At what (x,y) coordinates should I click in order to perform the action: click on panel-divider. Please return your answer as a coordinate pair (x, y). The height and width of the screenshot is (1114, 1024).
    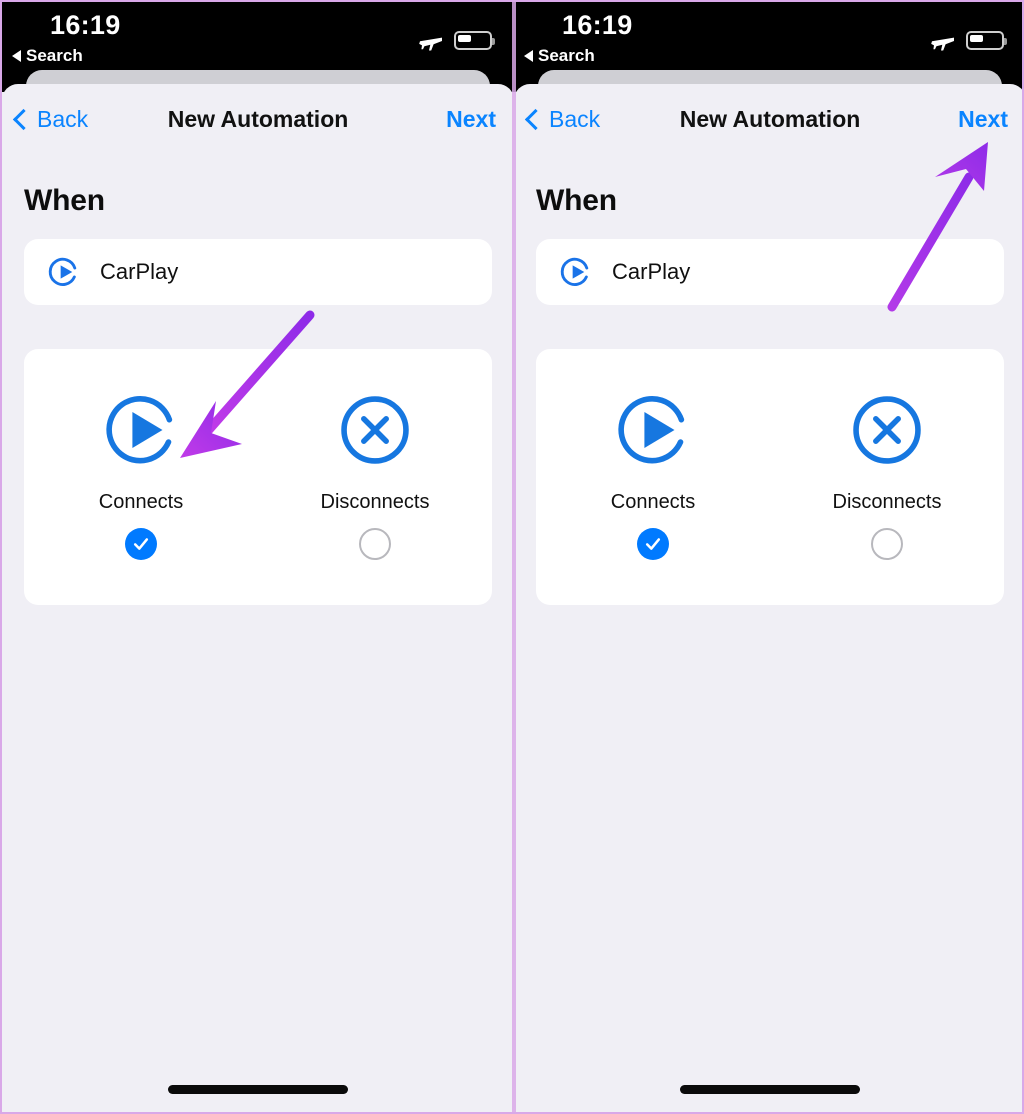
    Looking at the image, I should click on (514, 557).